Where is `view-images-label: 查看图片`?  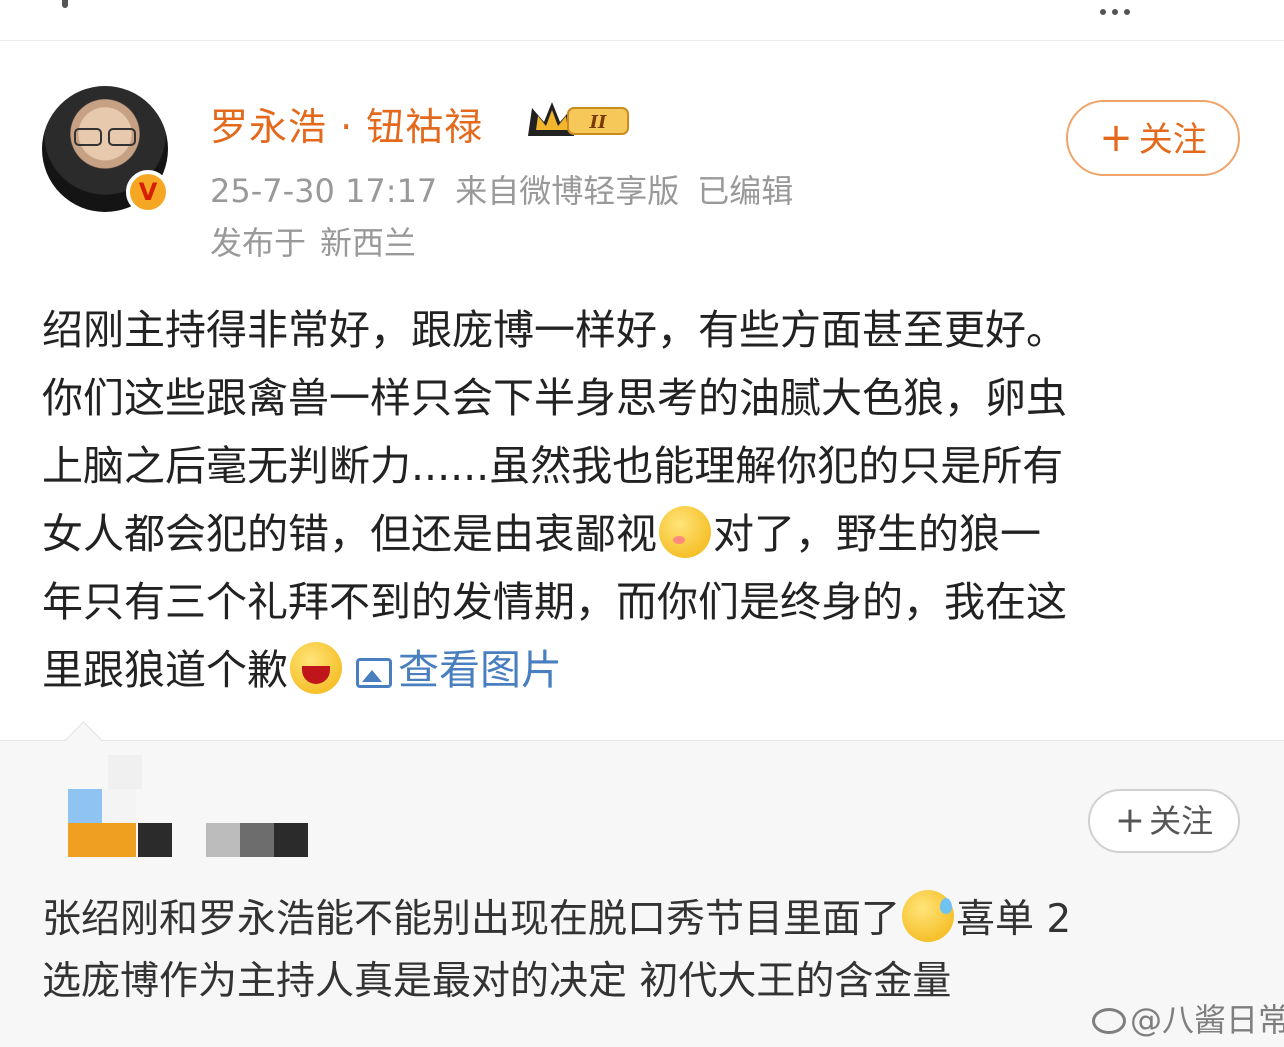
view-images-label: 查看图片 is located at coordinates (480, 670).